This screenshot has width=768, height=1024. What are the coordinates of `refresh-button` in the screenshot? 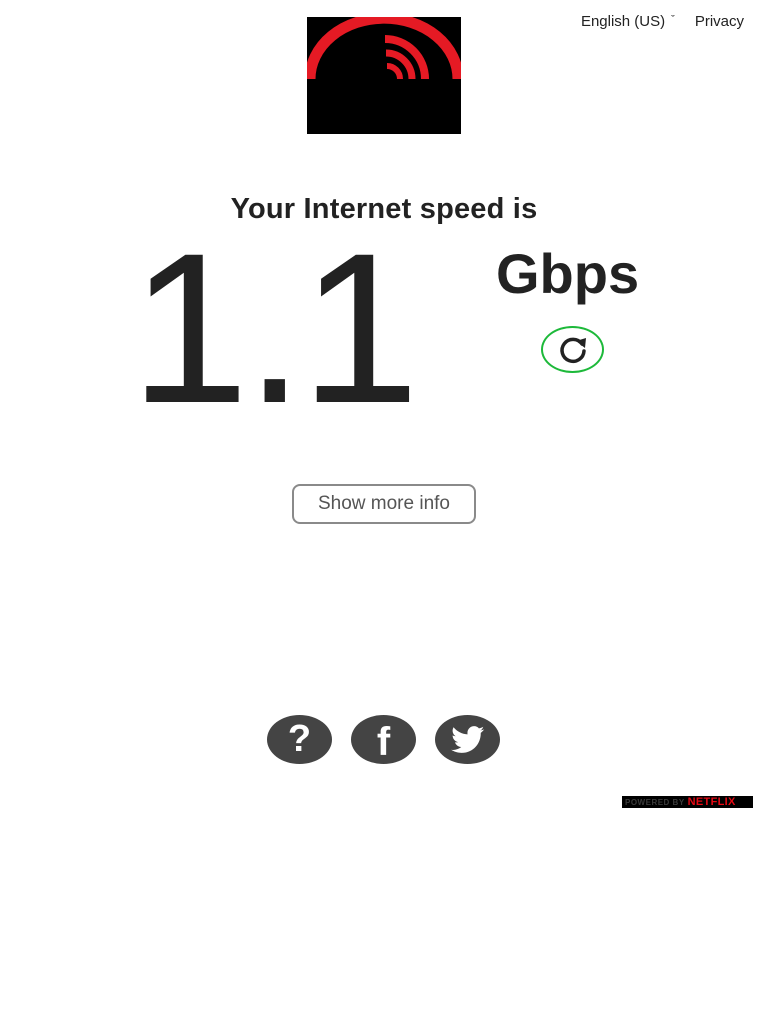 It's located at (572, 349).